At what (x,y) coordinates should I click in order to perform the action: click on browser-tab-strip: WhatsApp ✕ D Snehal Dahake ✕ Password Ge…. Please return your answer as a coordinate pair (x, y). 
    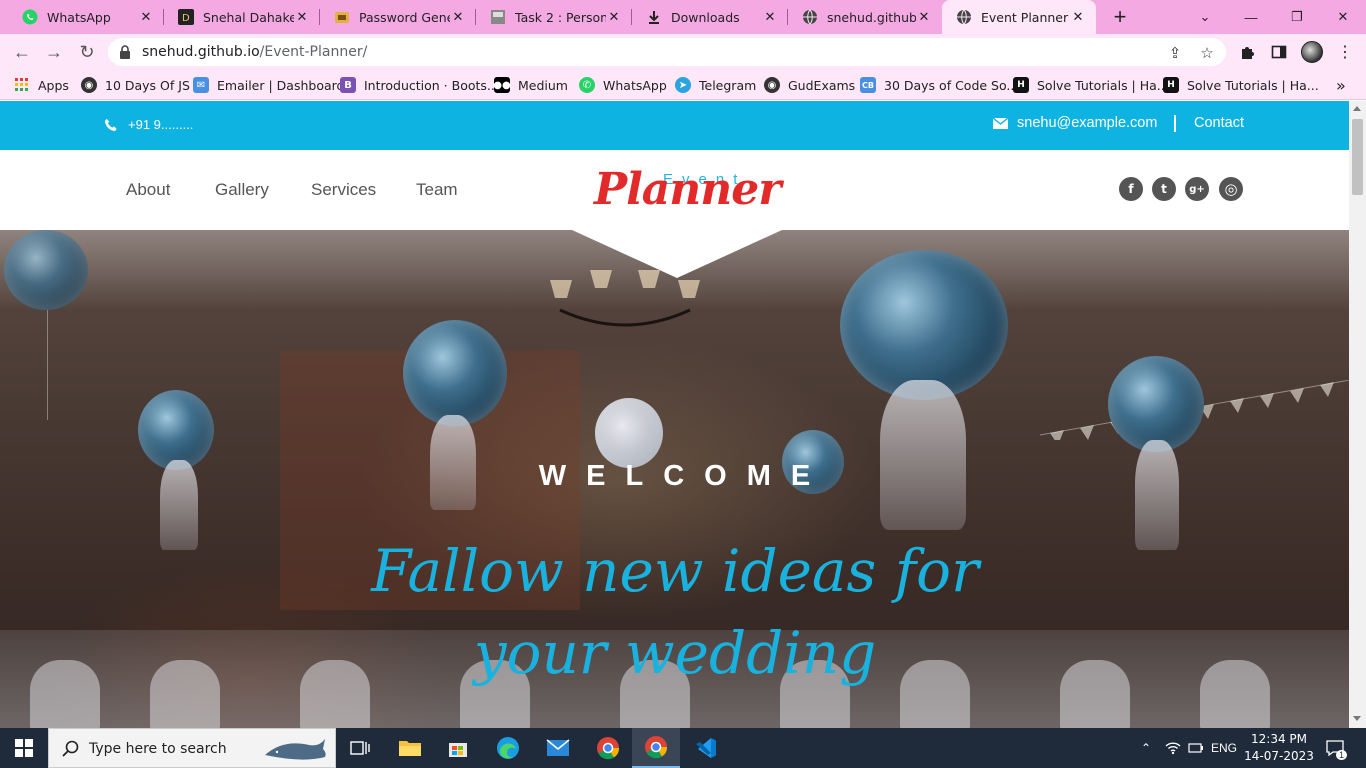
    Looking at the image, I should click on (683, 17).